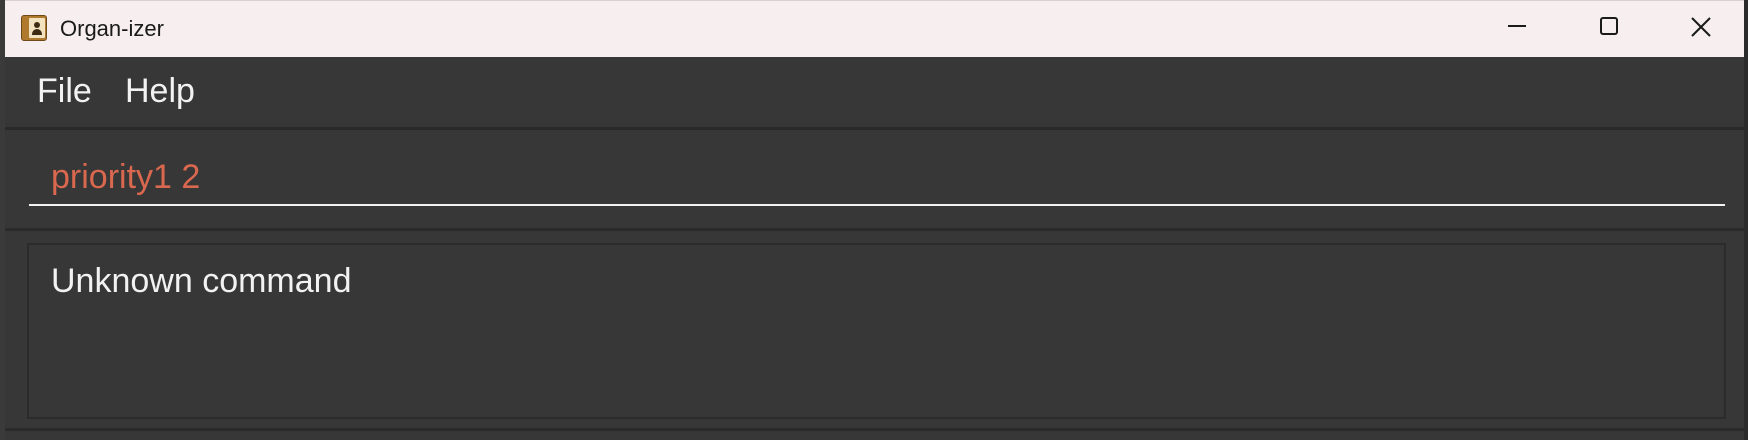 The height and width of the screenshot is (440, 1748). I want to click on maximize-icon, so click(1609, 26).